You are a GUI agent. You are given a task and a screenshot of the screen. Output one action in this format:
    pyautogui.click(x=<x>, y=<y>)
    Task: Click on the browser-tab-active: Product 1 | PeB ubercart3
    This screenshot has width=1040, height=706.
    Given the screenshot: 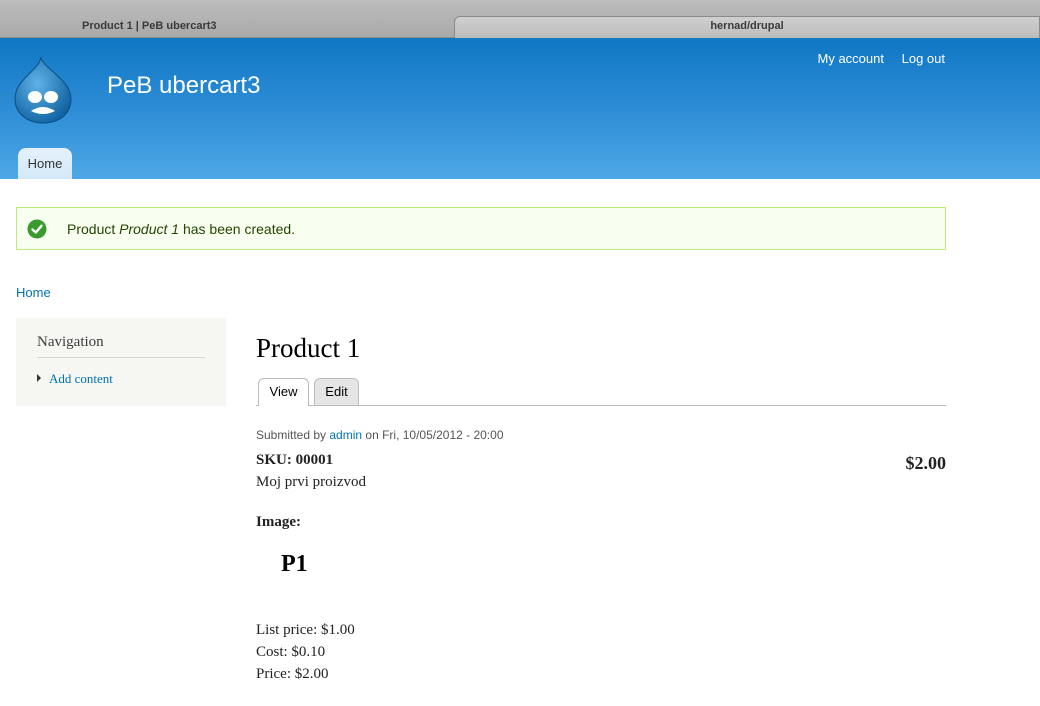 What is the action you would take?
    pyautogui.click(x=226, y=27)
    